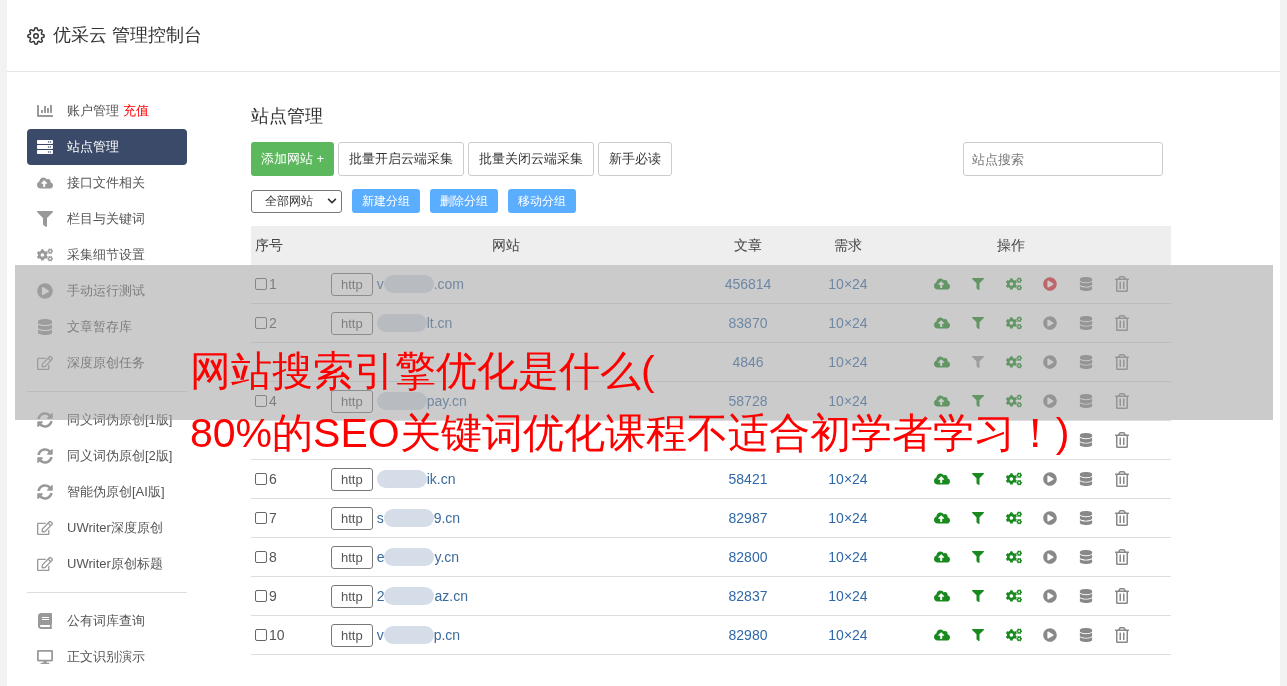  What do you see at coordinates (107, 621) in the screenshot?
I see `sidebar-item: 公有词库查询` at bounding box center [107, 621].